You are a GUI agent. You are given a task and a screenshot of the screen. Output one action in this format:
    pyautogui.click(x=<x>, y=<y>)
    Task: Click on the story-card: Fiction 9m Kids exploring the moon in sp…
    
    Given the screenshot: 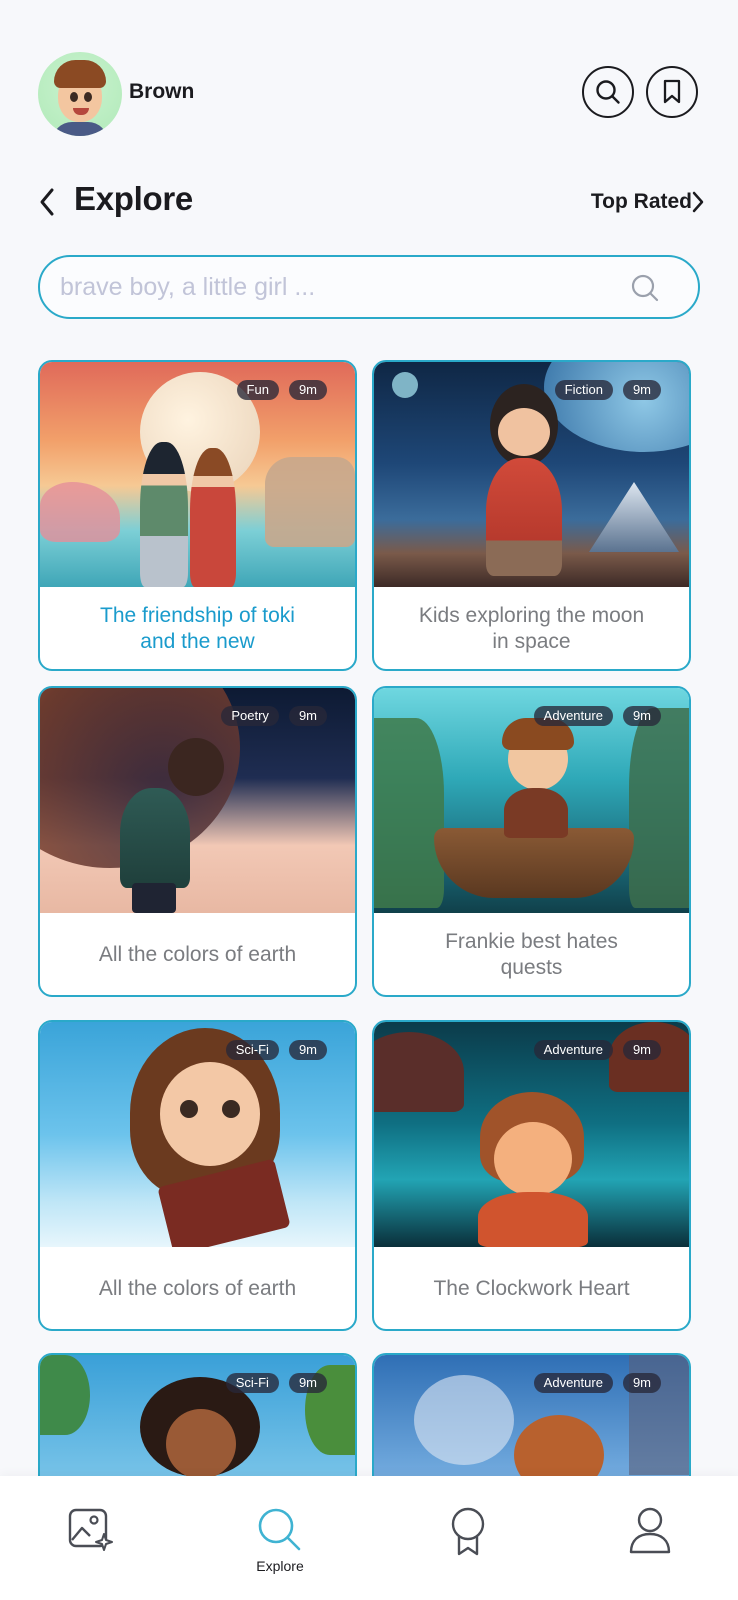 What is the action you would take?
    pyautogui.click(x=531, y=515)
    